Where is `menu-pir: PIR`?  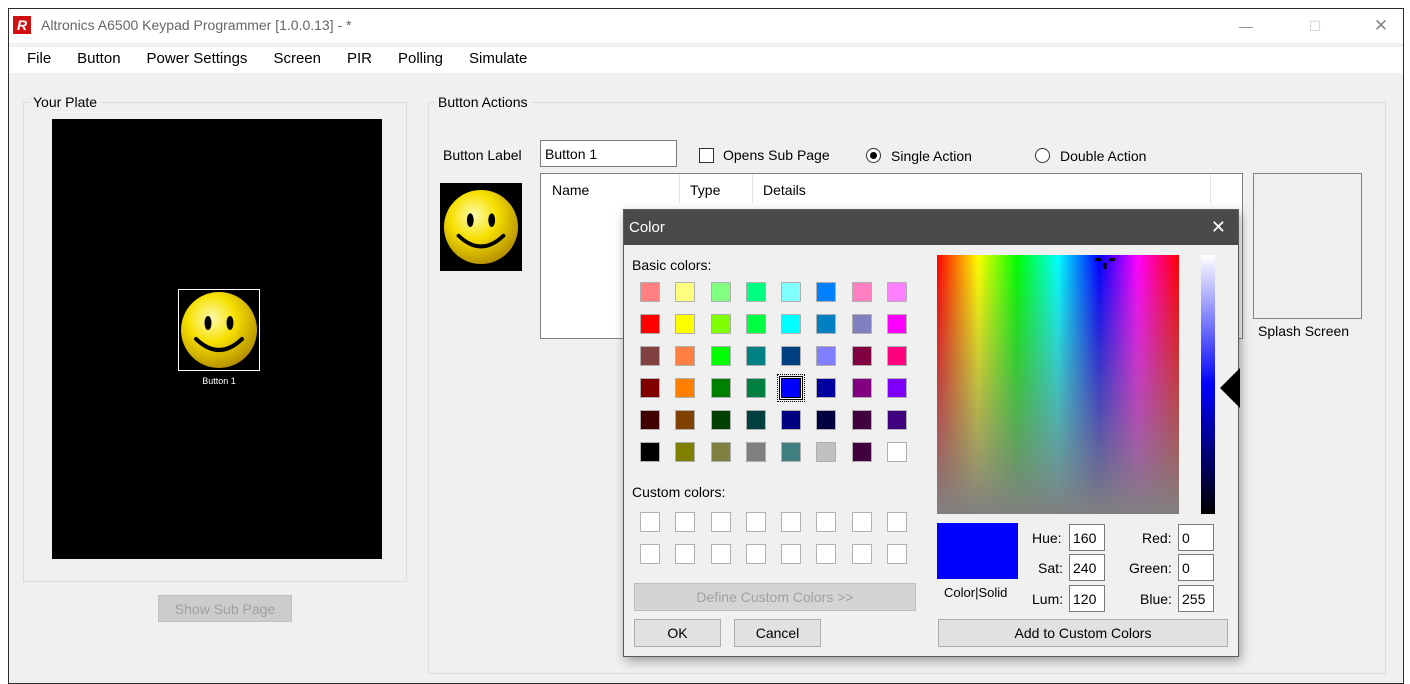
menu-pir: PIR is located at coordinates (359, 60).